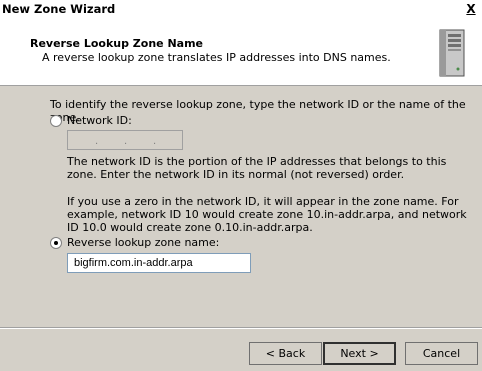 The width and height of the screenshot is (482, 371). Describe the element at coordinates (56, 121) in the screenshot. I see `network-id-radio` at that location.